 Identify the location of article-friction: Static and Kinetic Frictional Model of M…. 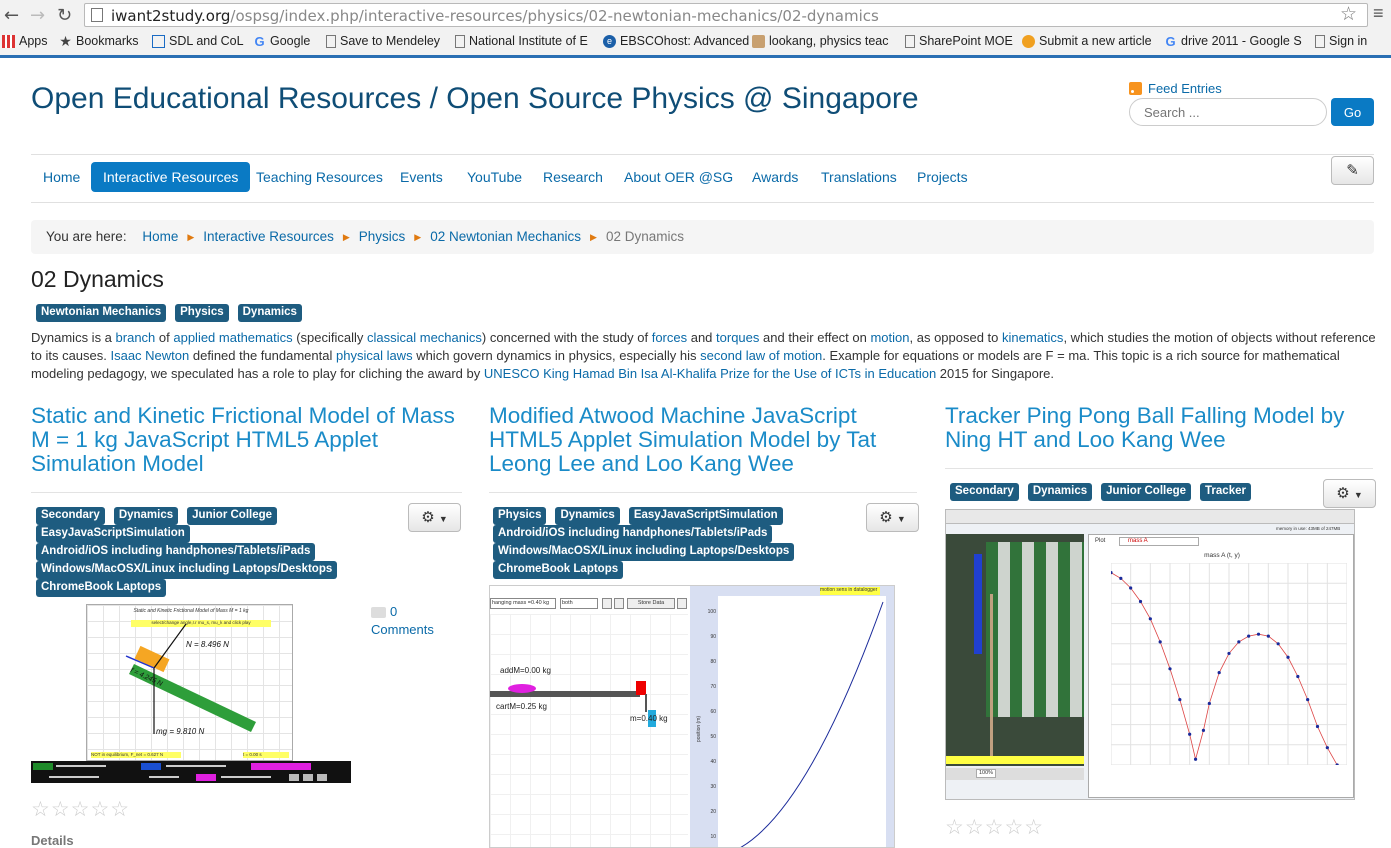
(246, 440).